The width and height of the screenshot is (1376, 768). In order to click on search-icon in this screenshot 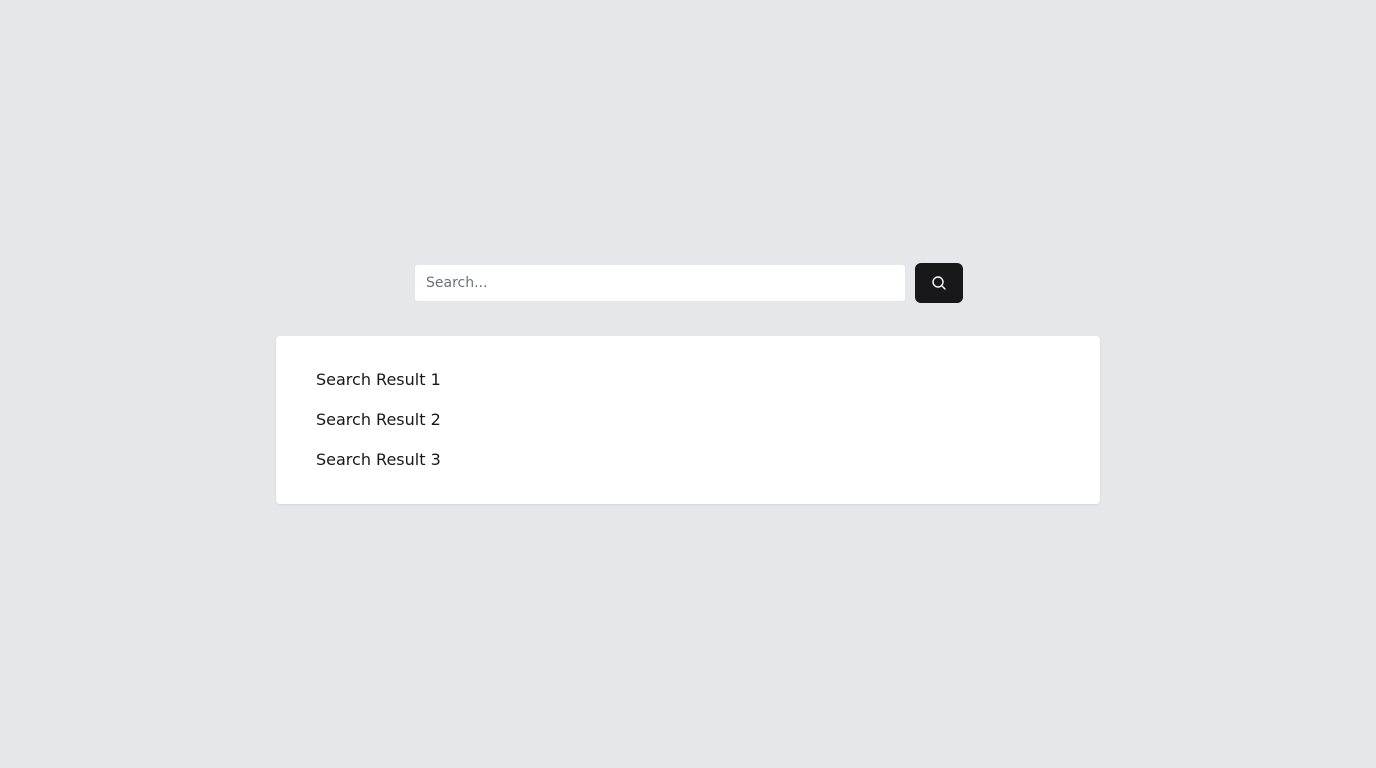, I will do `click(939, 283)`.